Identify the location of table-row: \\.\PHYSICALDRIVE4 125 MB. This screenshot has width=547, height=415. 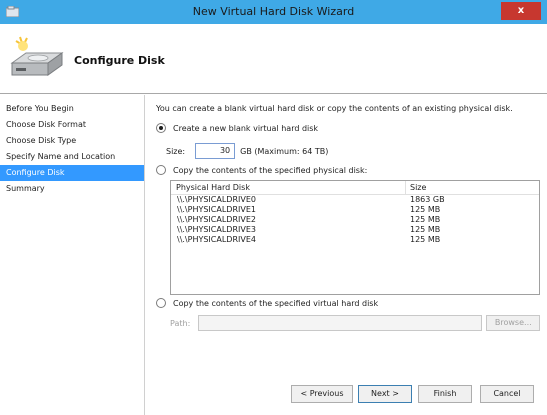
(355, 240).